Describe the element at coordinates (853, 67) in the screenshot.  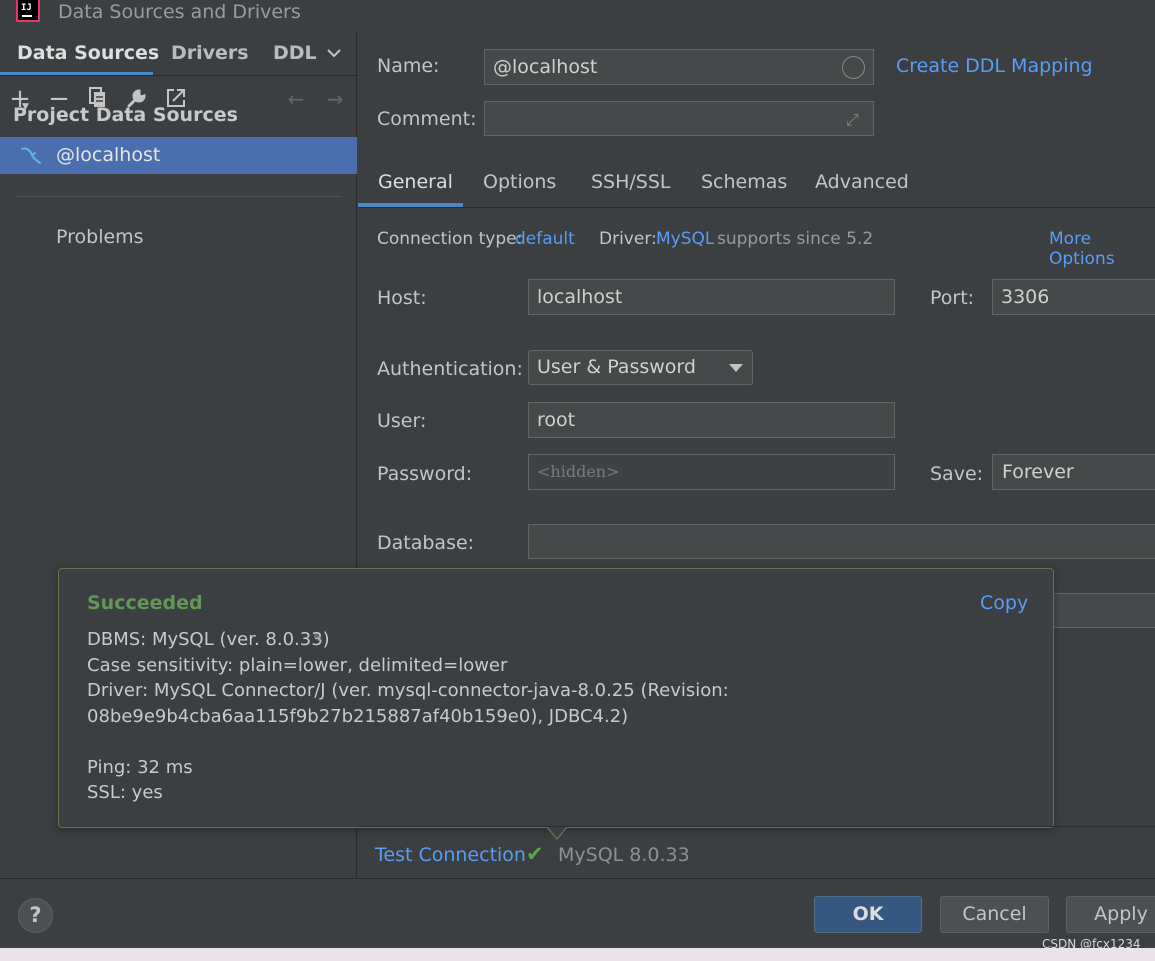
I see `color-circle-icon` at that location.